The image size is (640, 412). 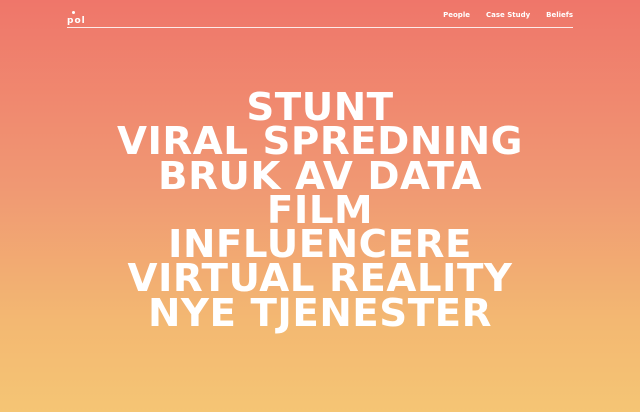 I want to click on nav-link-people: People, so click(x=456, y=15).